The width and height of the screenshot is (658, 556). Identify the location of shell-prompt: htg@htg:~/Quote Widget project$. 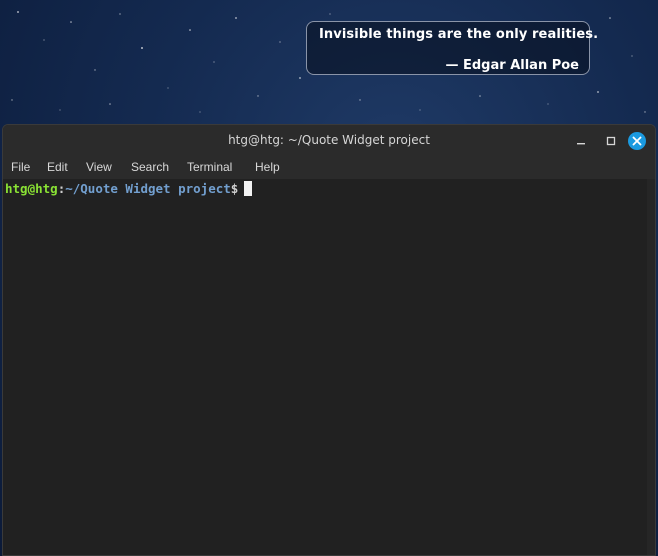
(129, 188).